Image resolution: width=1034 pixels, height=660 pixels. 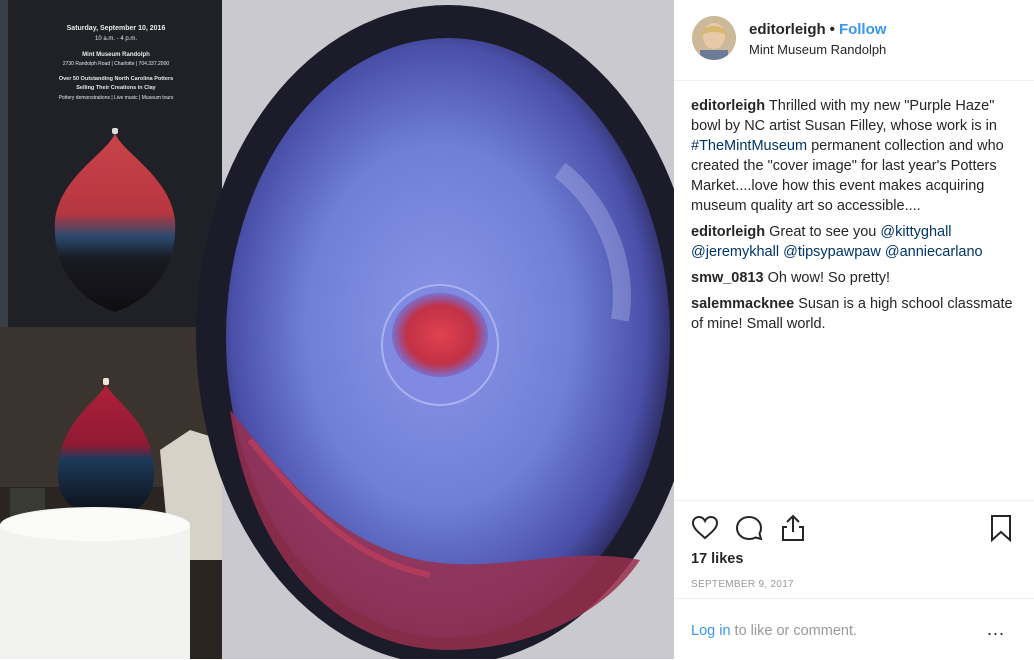 What do you see at coordinates (934, 252) in the screenshot?
I see `mention-link: @anniecarlano` at bounding box center [934, 252].